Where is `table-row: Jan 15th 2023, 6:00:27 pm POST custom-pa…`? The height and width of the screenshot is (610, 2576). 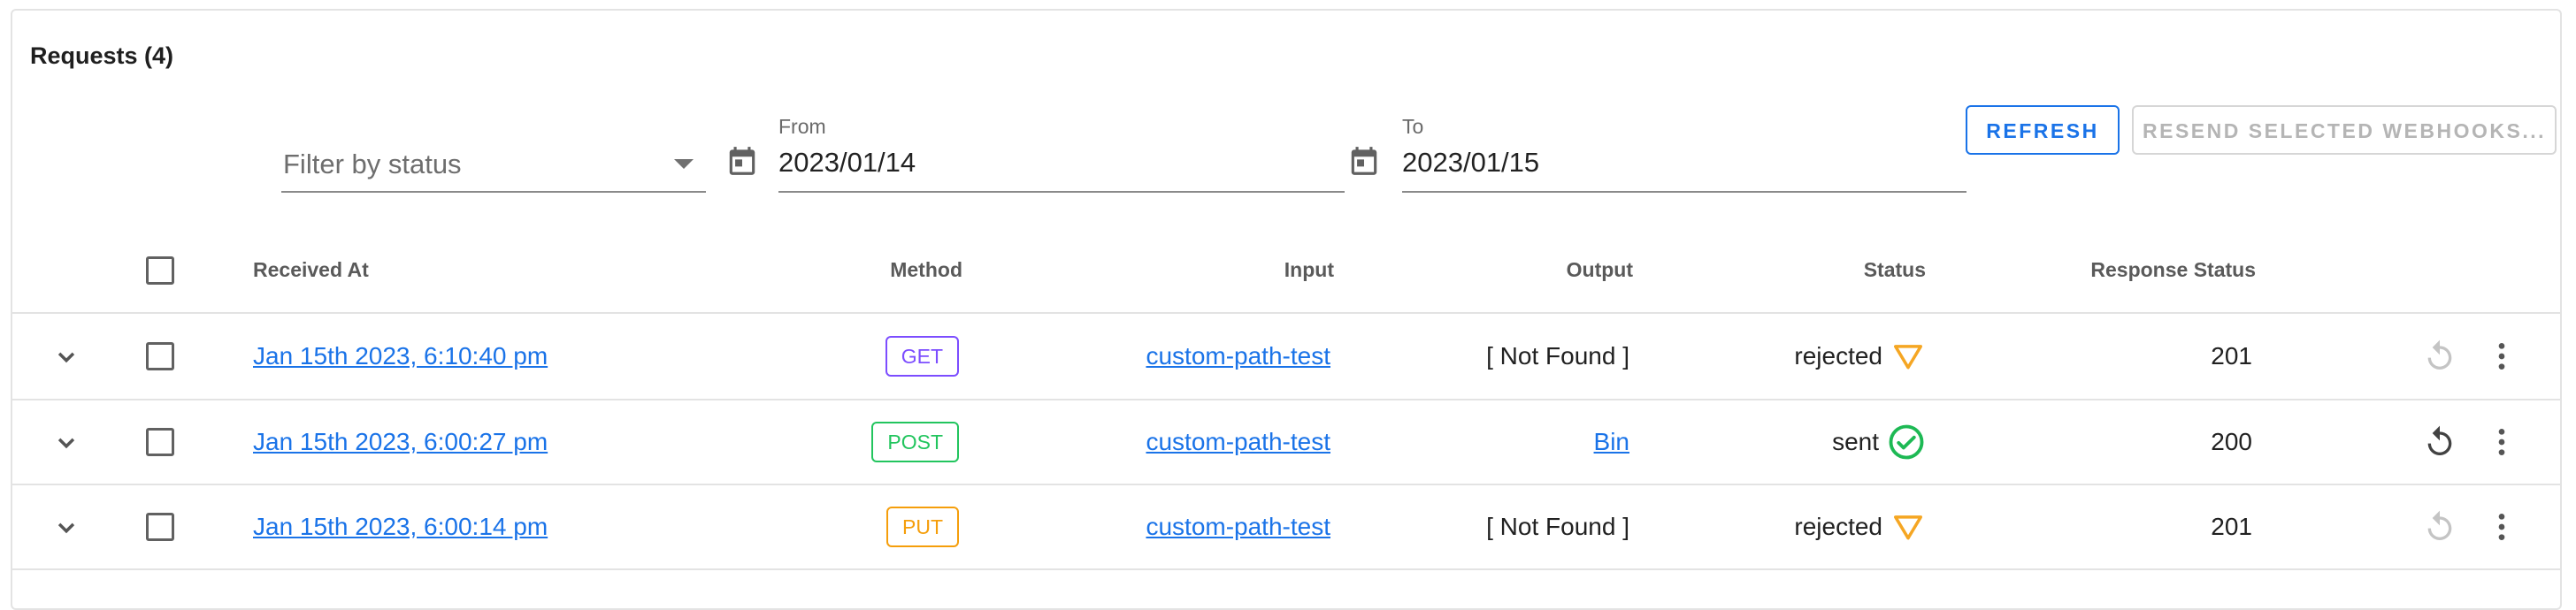 table-row: Jan 15th 2023, 6:00:27 pm POST custom-pa… is located at coordinates (1286, 442).